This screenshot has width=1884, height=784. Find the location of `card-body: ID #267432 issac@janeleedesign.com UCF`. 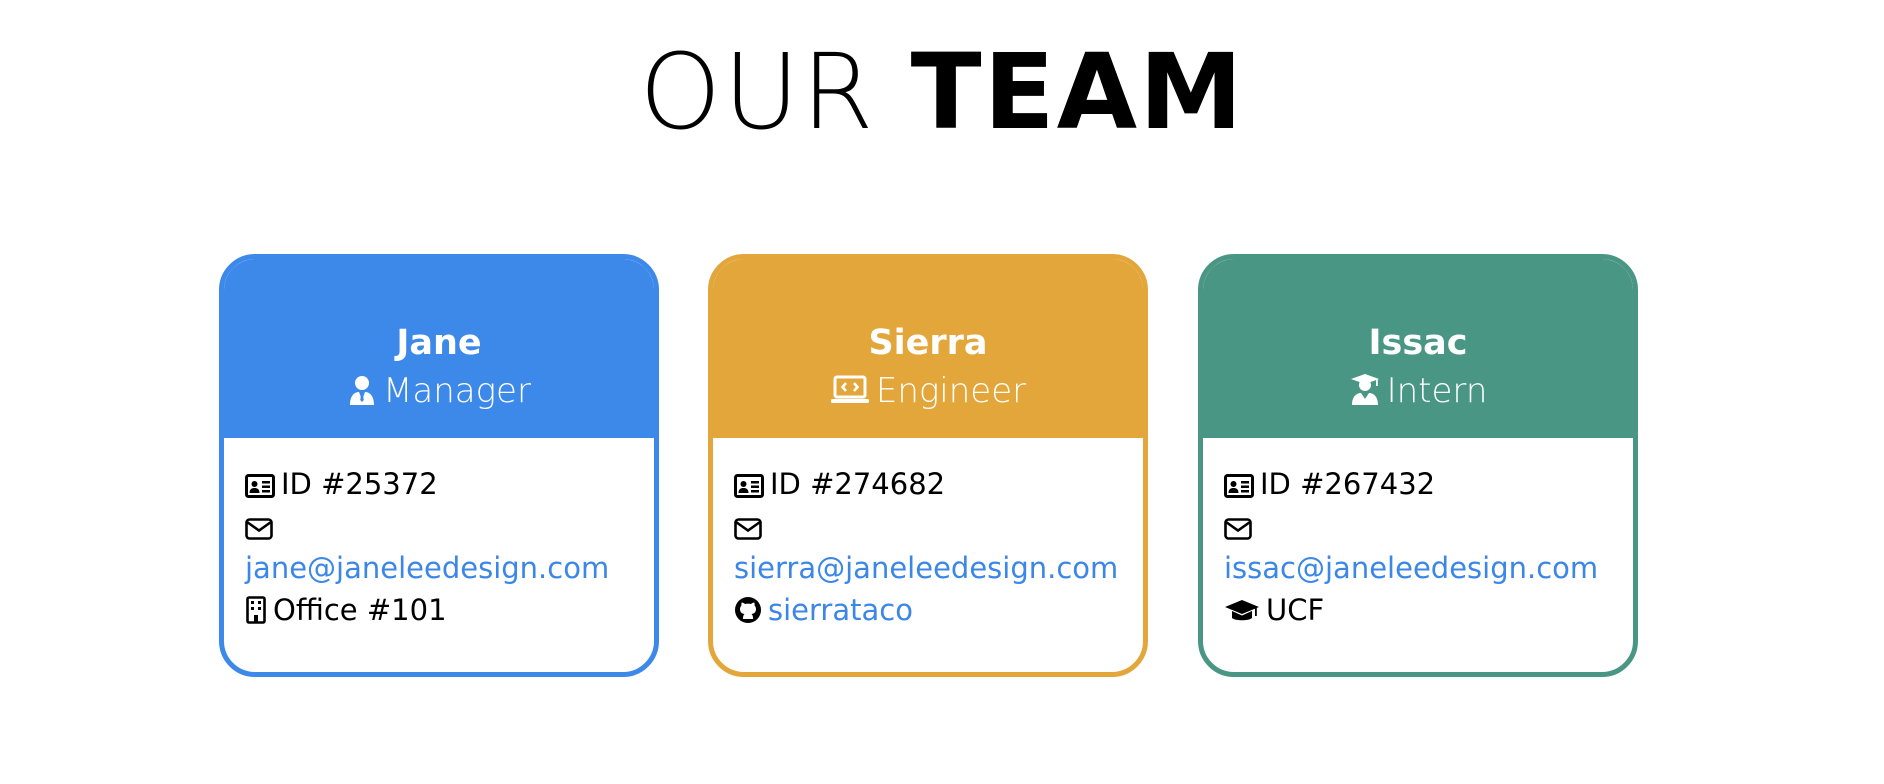

card-body: ID #267432 issac@janeleedesign.com UCF is located at coordinates (1418, 534).